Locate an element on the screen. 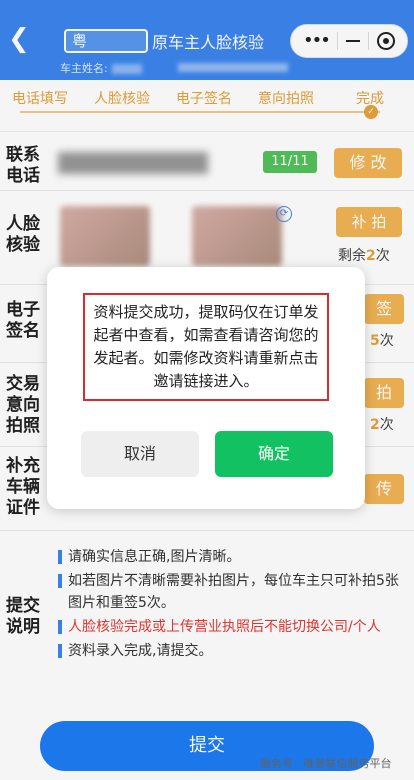 This screenshot has height=780, width=414. cancel-button: 取消 is located at coordinates (140, 454).